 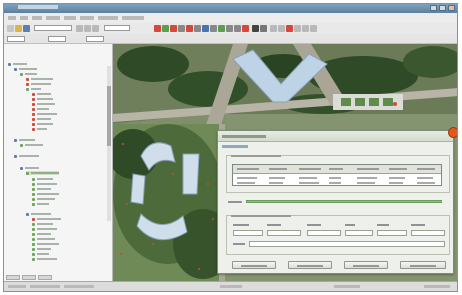 I want to click on new-icon, so click(x=10, y=28).